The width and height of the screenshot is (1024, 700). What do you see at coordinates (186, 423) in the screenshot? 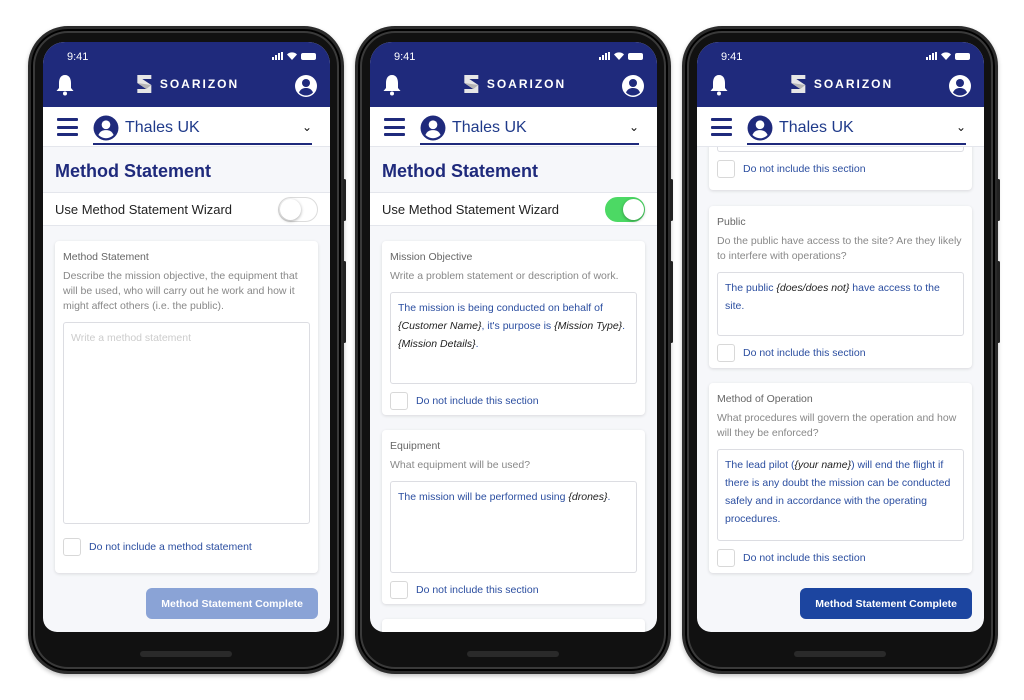
I see `method-statement-input: Write a method statement` at bounding box center [186, 423].